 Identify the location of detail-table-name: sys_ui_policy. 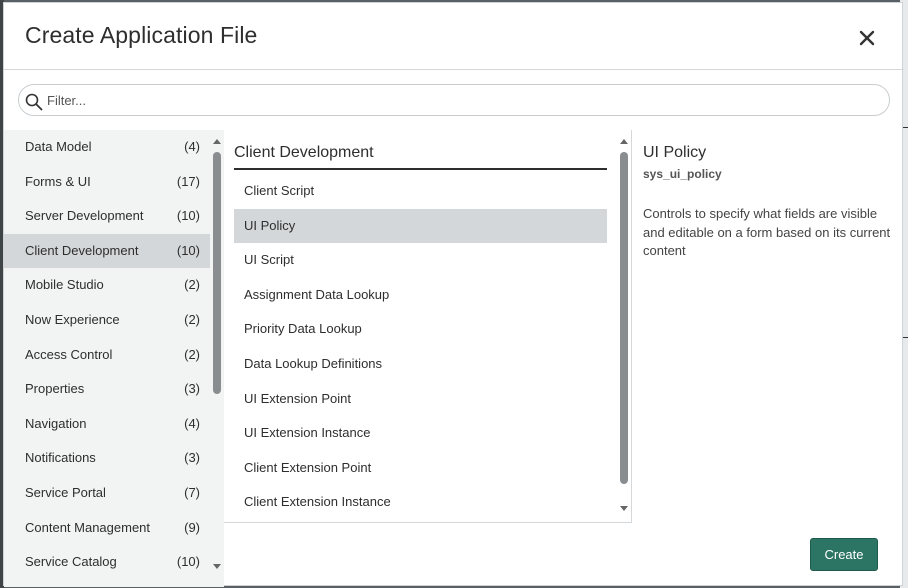
(682, 174).